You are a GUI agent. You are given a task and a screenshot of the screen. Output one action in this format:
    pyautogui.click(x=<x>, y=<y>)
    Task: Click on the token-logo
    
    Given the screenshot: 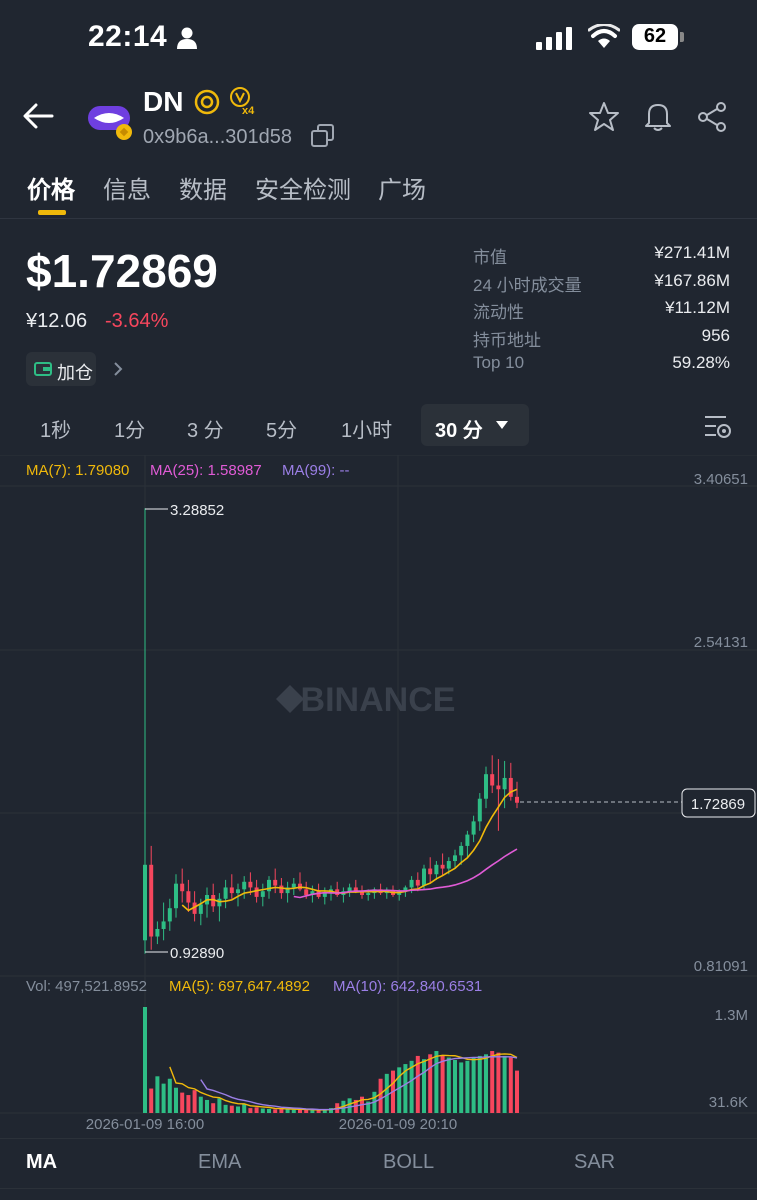 What is the action you would take?
    pyautogui.click(x=110, y=120)
    